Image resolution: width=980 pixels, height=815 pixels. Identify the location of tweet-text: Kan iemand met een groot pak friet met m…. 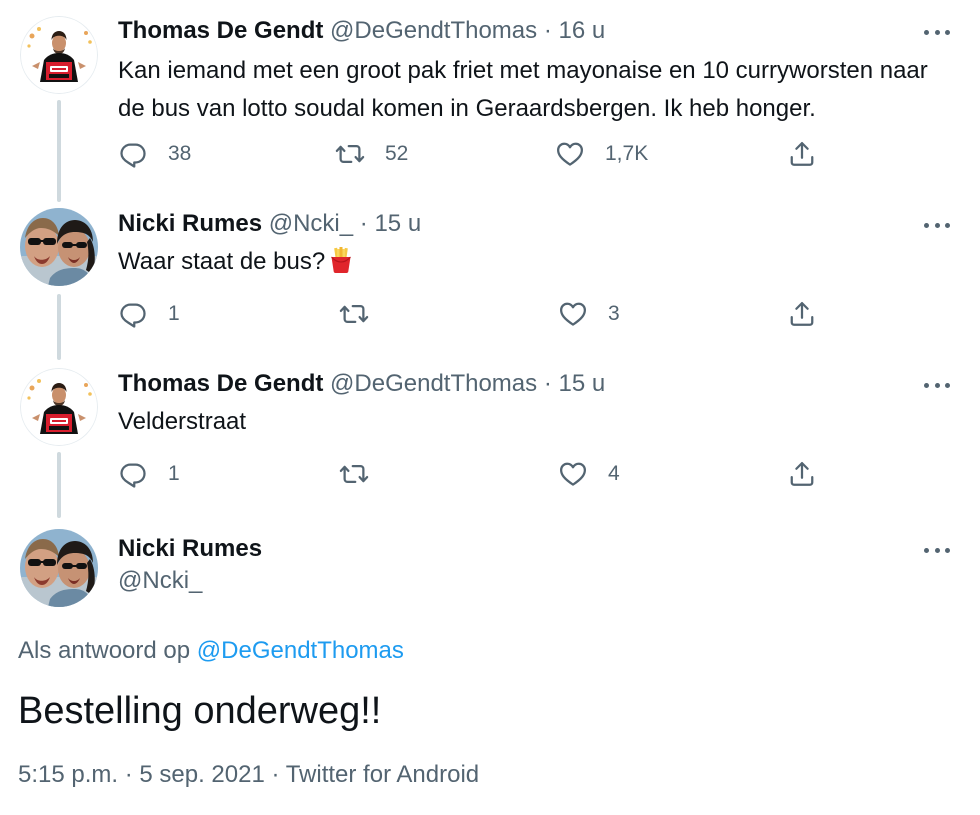
(528, 90).